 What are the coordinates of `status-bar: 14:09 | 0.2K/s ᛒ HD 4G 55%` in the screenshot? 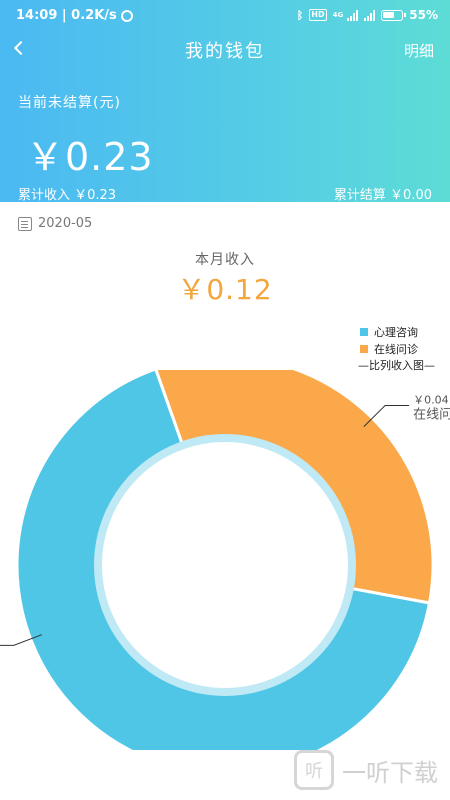 It's located at (225, 15).